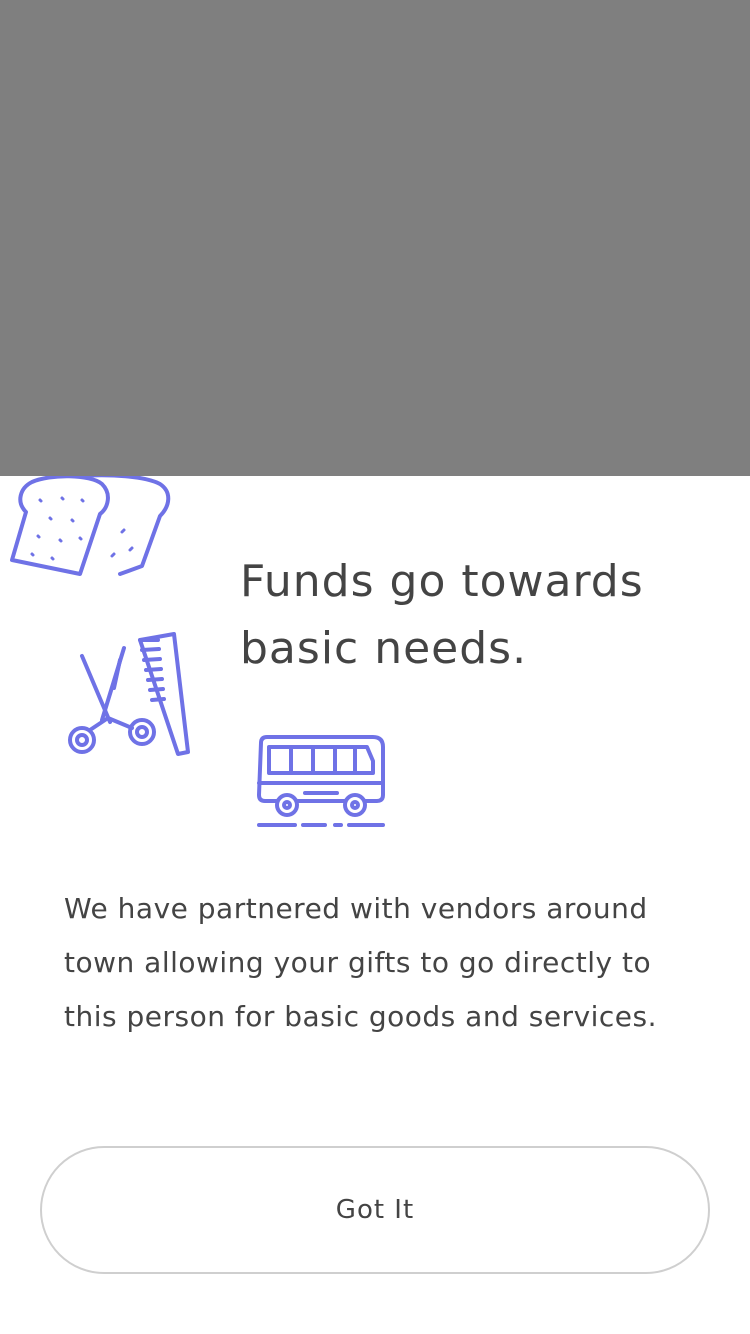 This screenshot has width=750, height=1334. Describe the element at coordinates (127, 695) in the screenshot. I see `scissors-comb-icon` at that location.